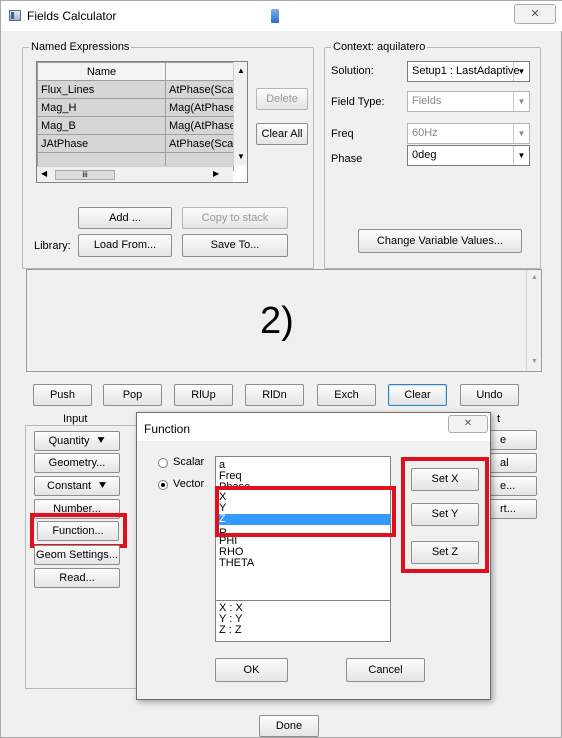 This screenshot has height=738, width=562. Describe the element at coordinates (52, 246) in the screenshot. I see `library-label: Library:` at that location.